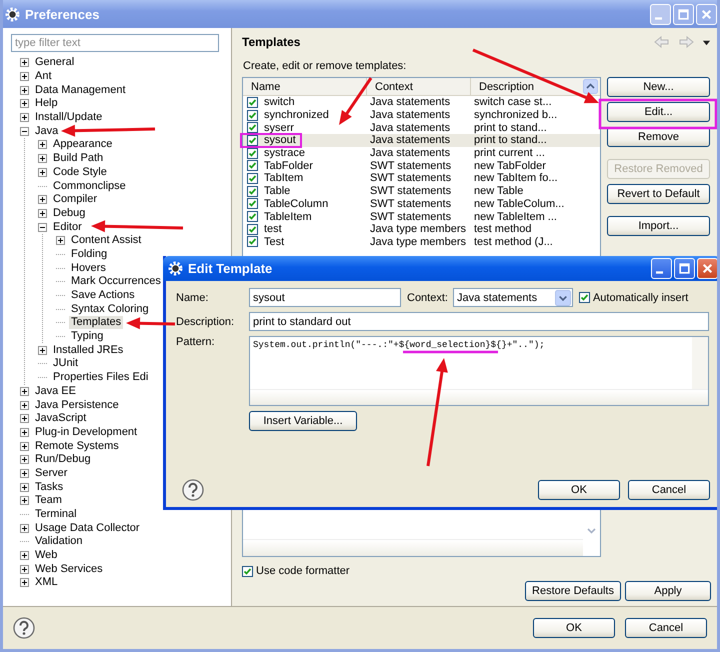 This screenshot has height=652, width=720. I want to click on tree-item: General, so click(54, 63).